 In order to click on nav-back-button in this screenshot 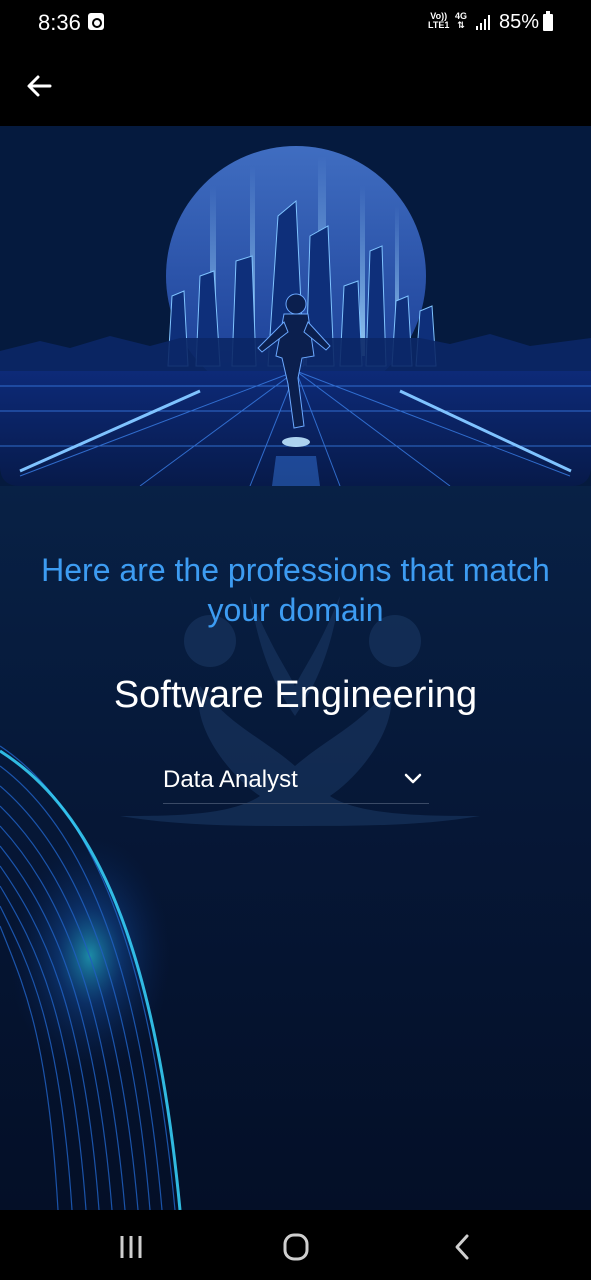, I will do `click(462, 1247)`.